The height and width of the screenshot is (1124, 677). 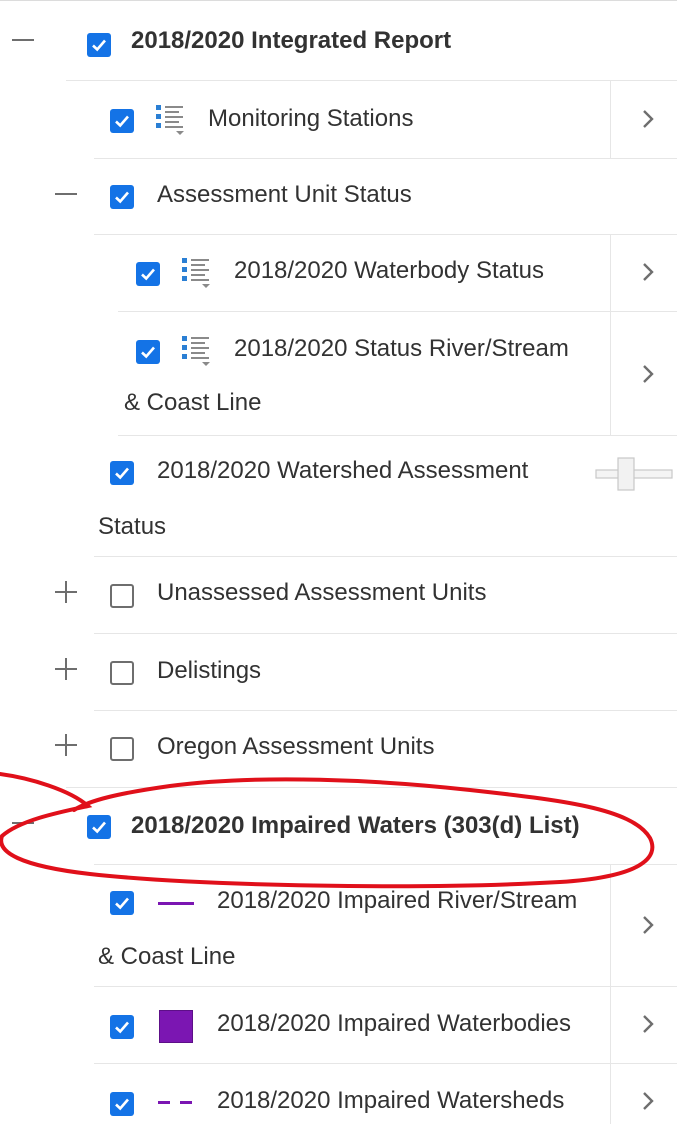 I want to click on impaired-watersheds-checkbox, so click(x=122, y=1104).